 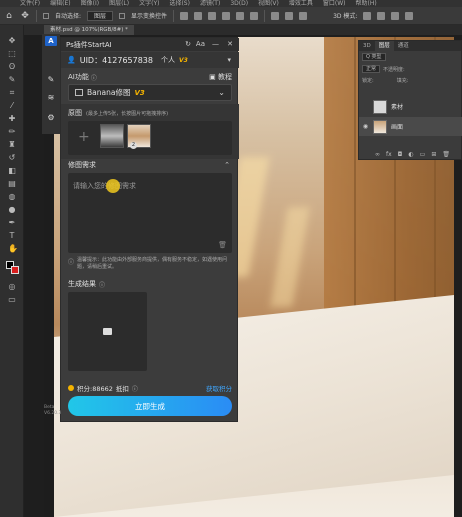 What do you see at coordinates (51, 118) in the screenshot?
I see `gear-icon: ⚙` at bounding box center [51, 118].